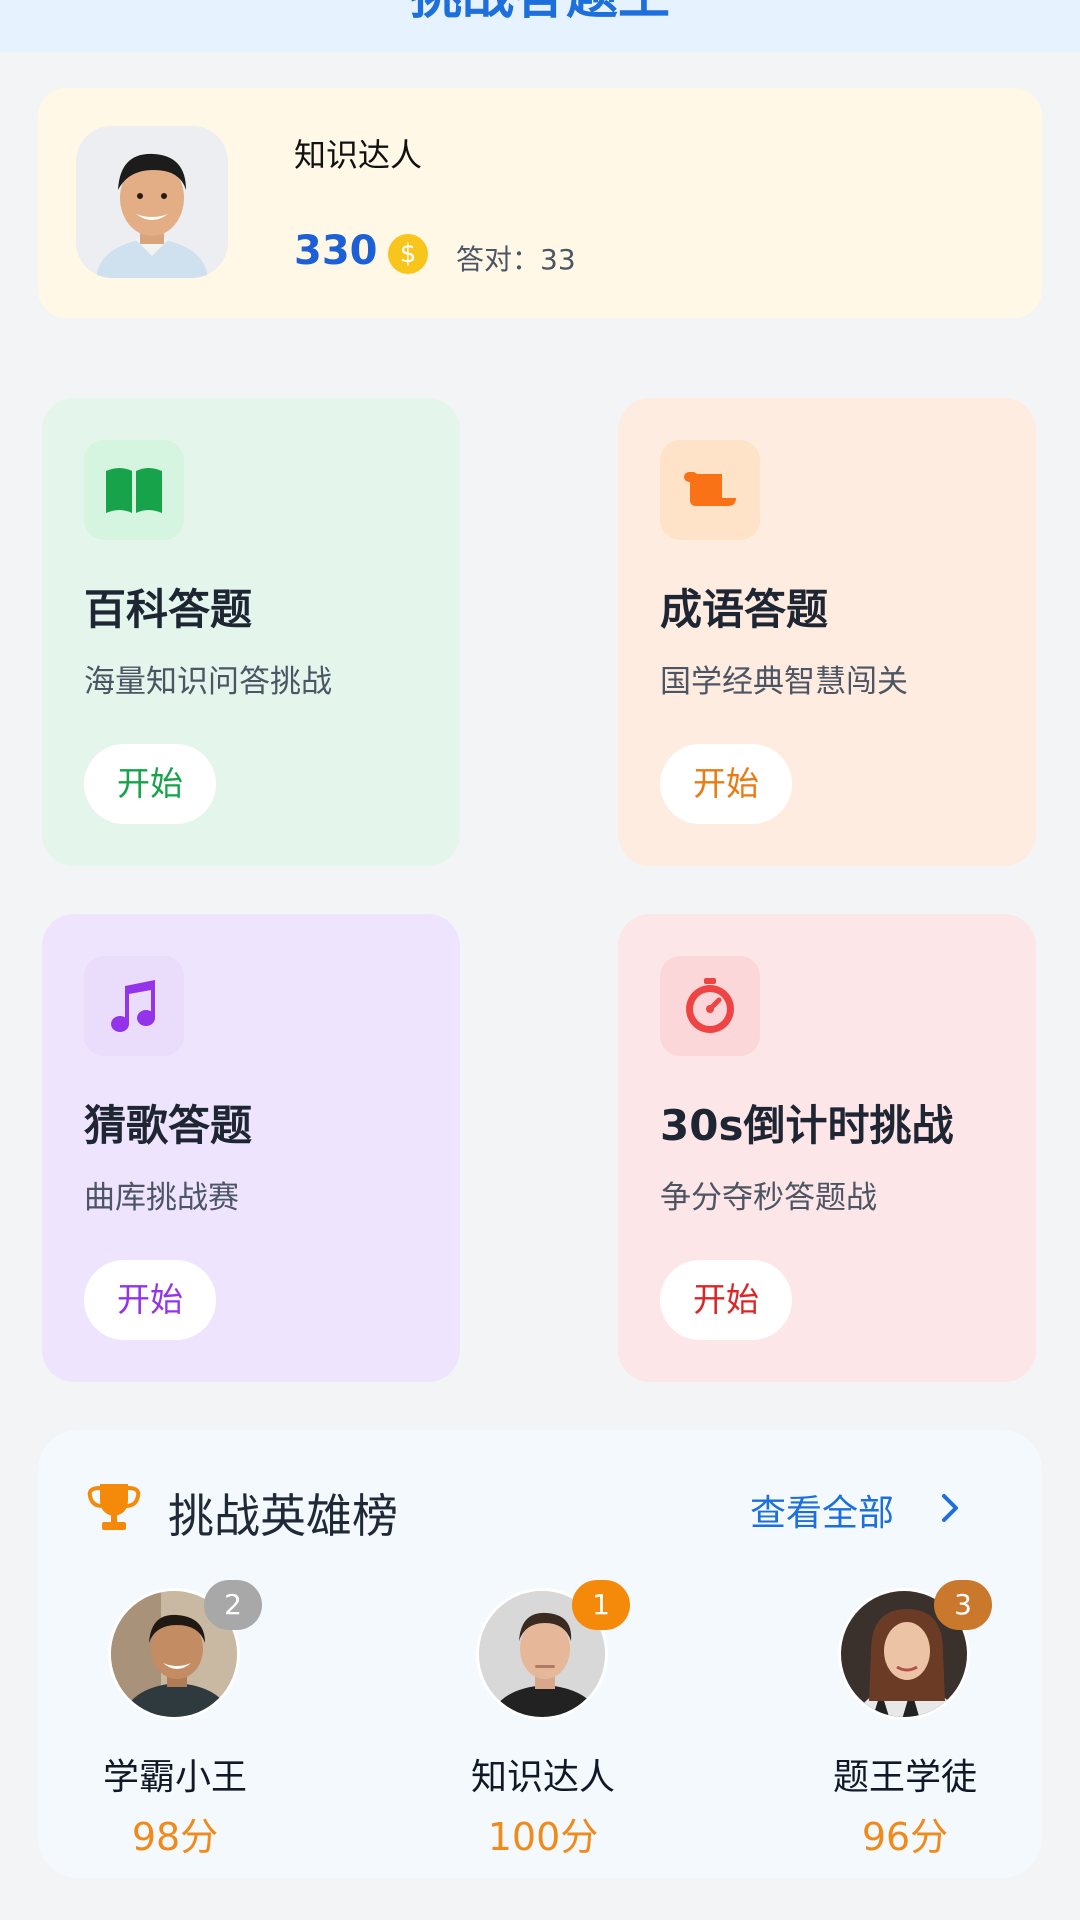 This screenshot has width=1080, height=1920. I want to click on card-title: 猜歌答题, so click(168, 1125).